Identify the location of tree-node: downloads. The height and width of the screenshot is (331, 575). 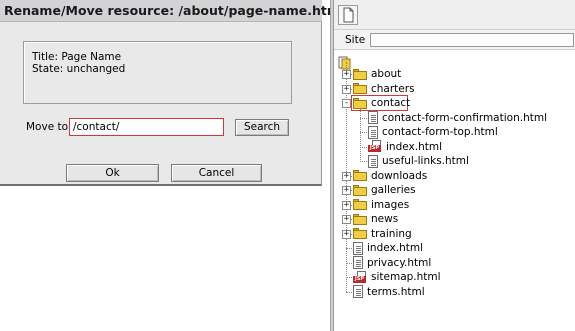
(390, 176).